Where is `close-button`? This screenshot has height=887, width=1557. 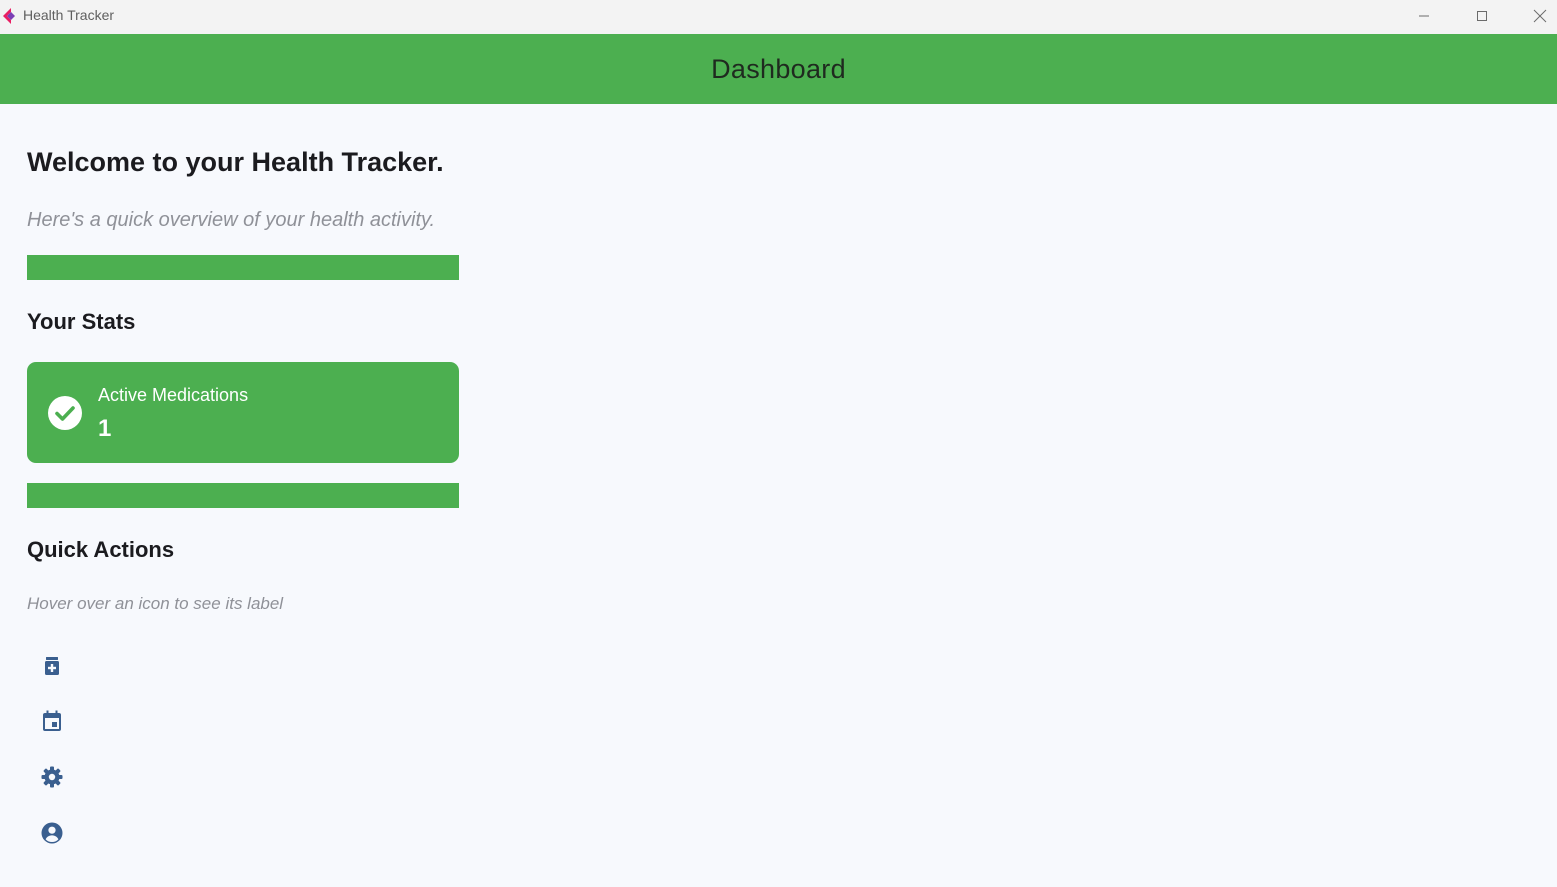 close-button is located at coordinates (1537, 16).